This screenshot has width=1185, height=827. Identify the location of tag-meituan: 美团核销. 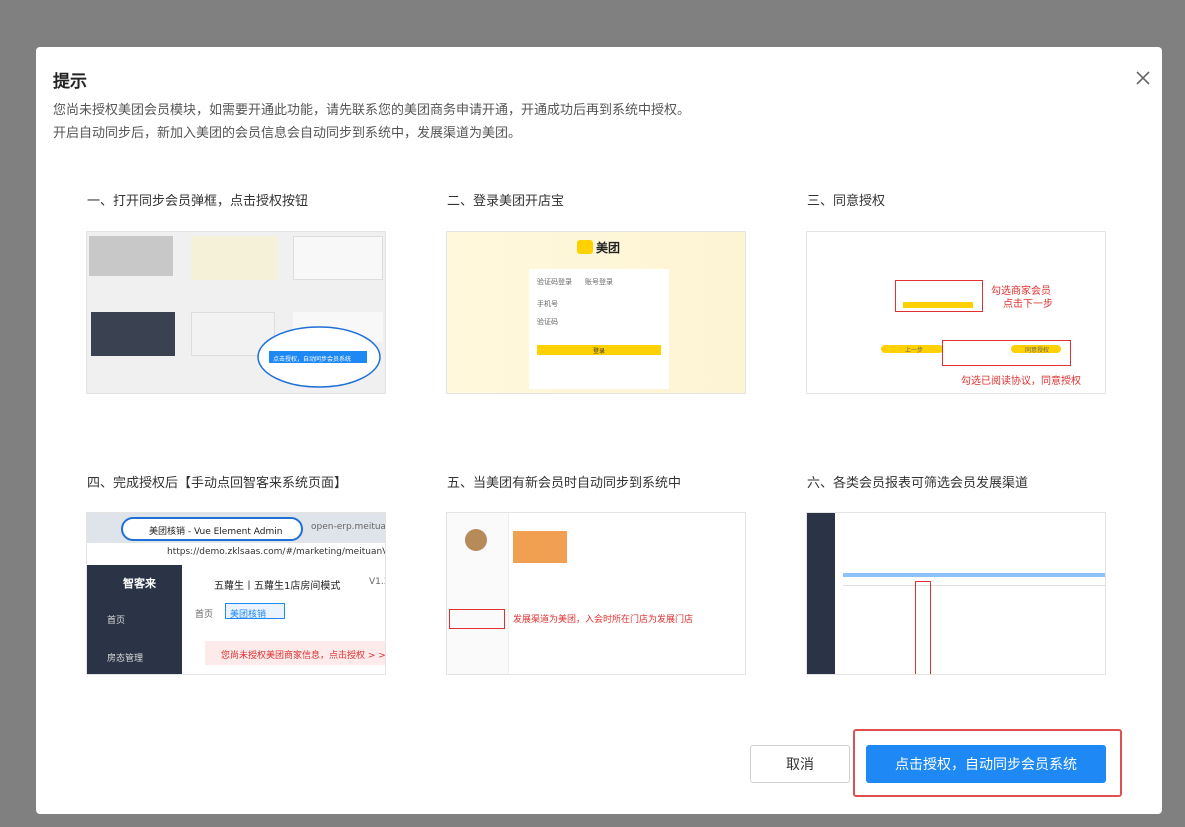
(255, 611).